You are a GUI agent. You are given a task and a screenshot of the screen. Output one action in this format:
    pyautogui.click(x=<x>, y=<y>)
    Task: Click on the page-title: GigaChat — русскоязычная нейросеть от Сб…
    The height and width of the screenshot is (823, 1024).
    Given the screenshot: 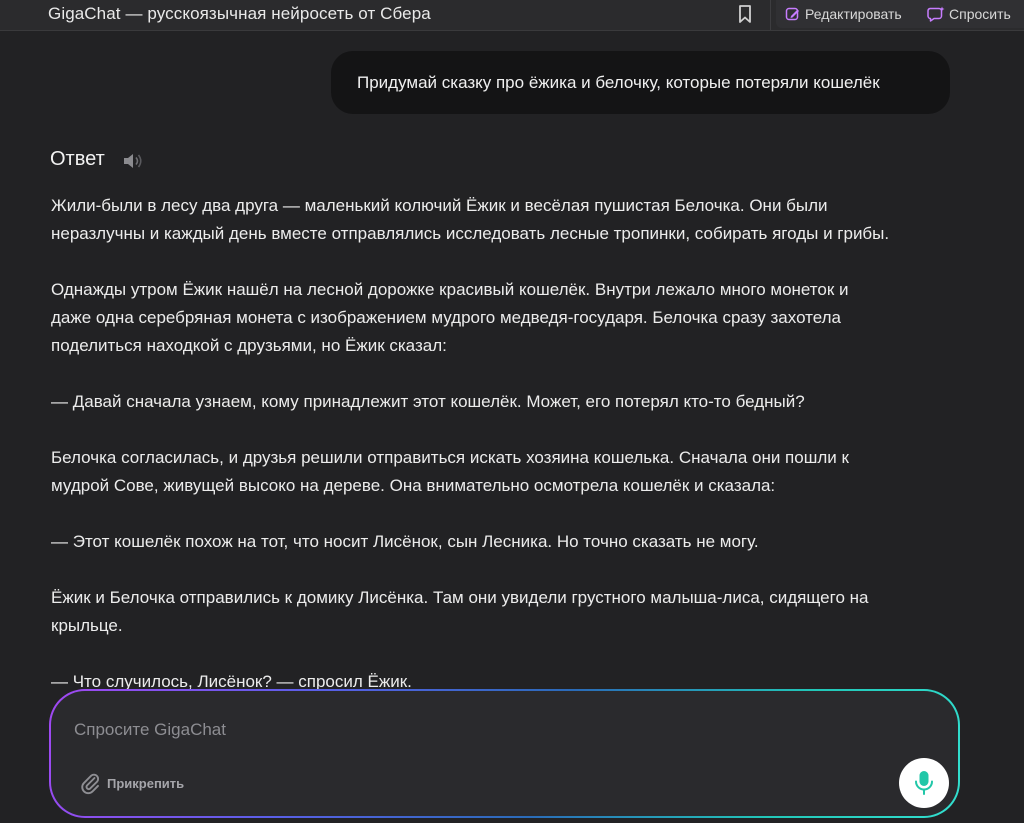 What is the action you would take?
    pyautogui.click(x=239, y=13)
    